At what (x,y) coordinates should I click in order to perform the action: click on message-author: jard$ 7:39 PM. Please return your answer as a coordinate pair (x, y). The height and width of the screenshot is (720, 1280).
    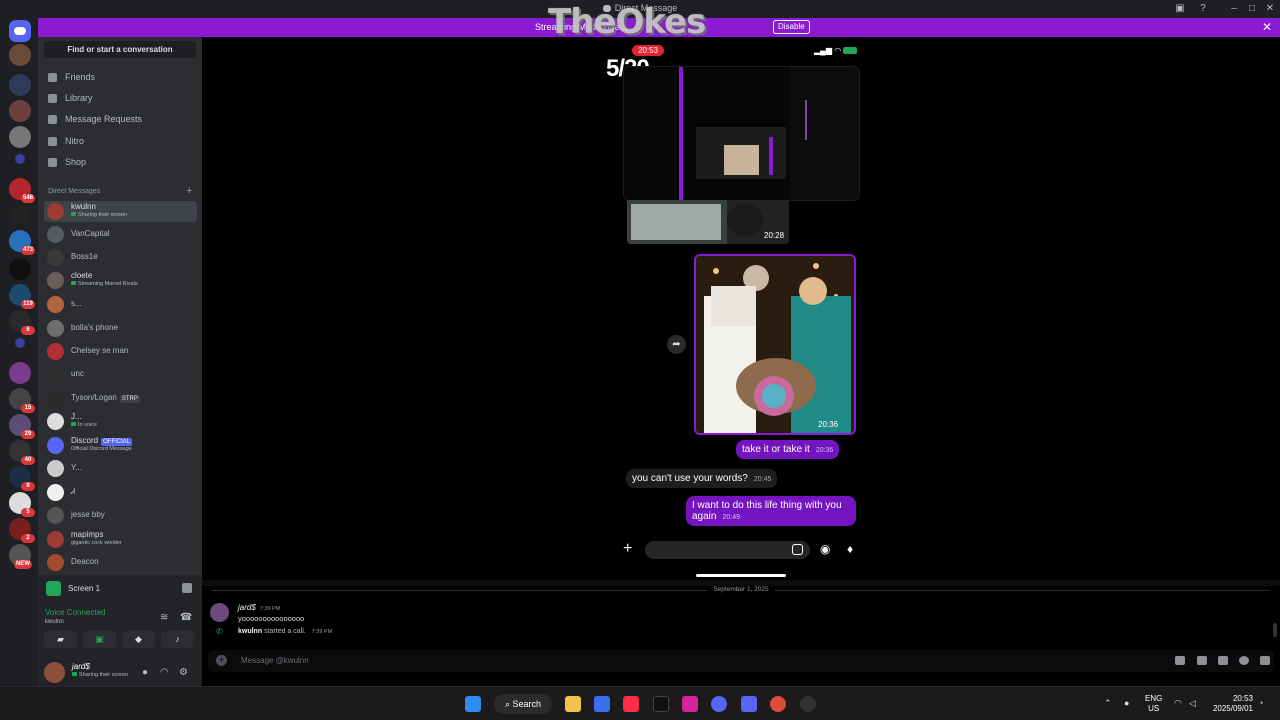
    Looking at the image, I should click on (259, 607).